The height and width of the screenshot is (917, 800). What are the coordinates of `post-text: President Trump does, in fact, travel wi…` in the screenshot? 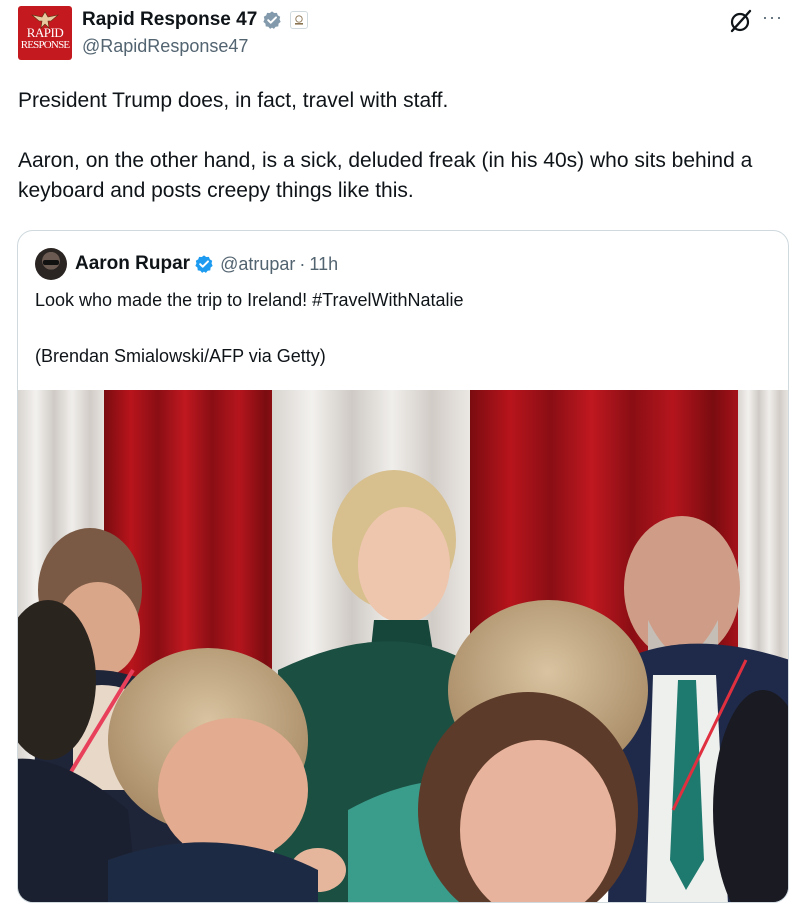 It's located at (400, 146).